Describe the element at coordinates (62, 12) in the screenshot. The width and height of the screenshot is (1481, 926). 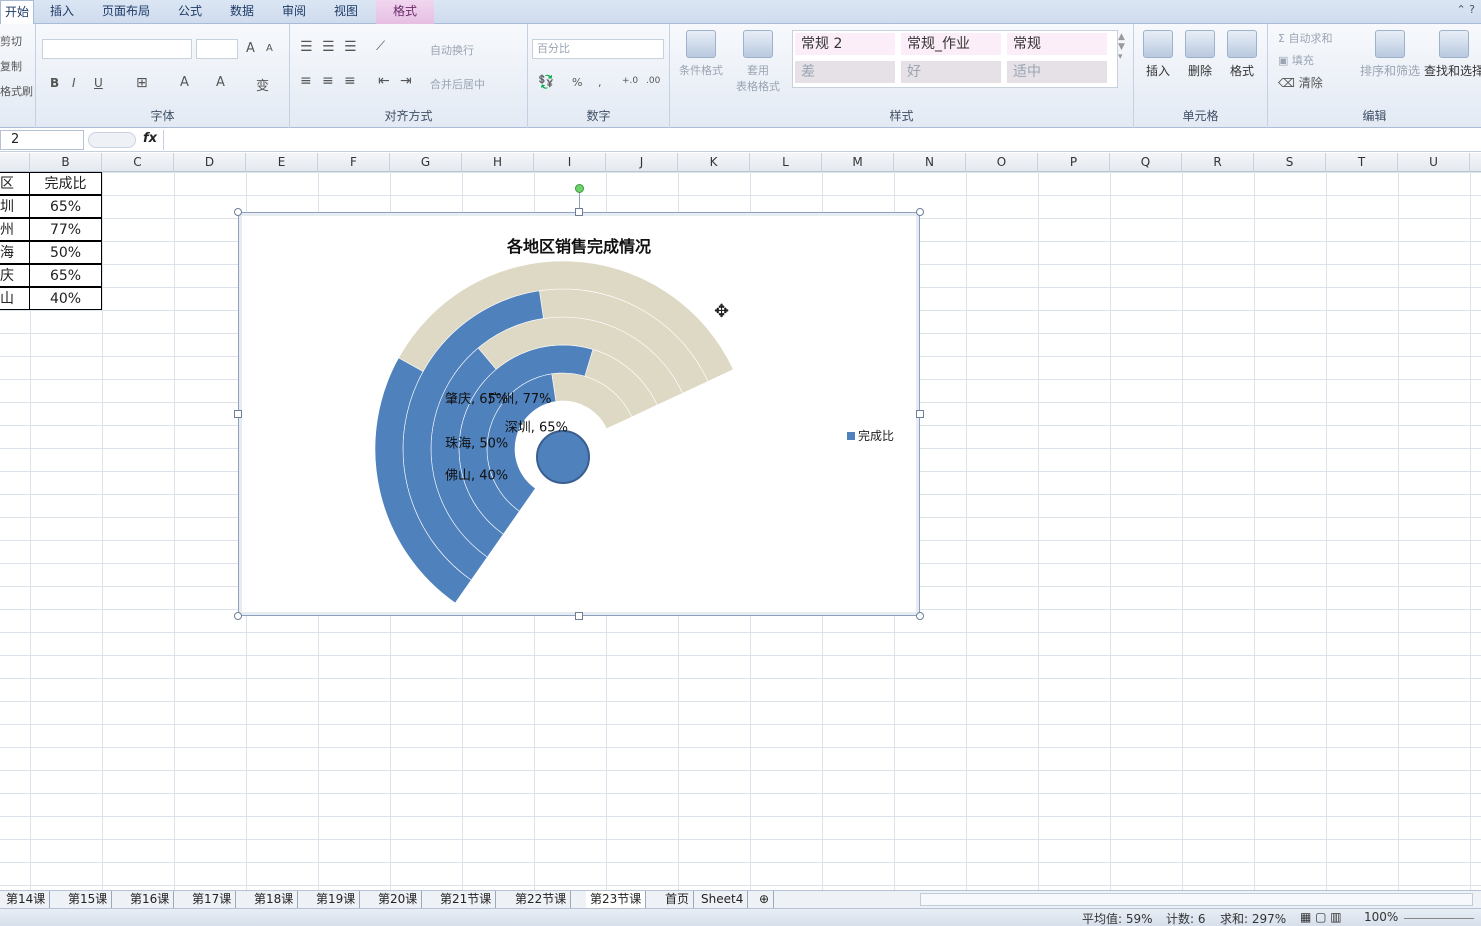
I see `tab-insert: 插入` at that location.